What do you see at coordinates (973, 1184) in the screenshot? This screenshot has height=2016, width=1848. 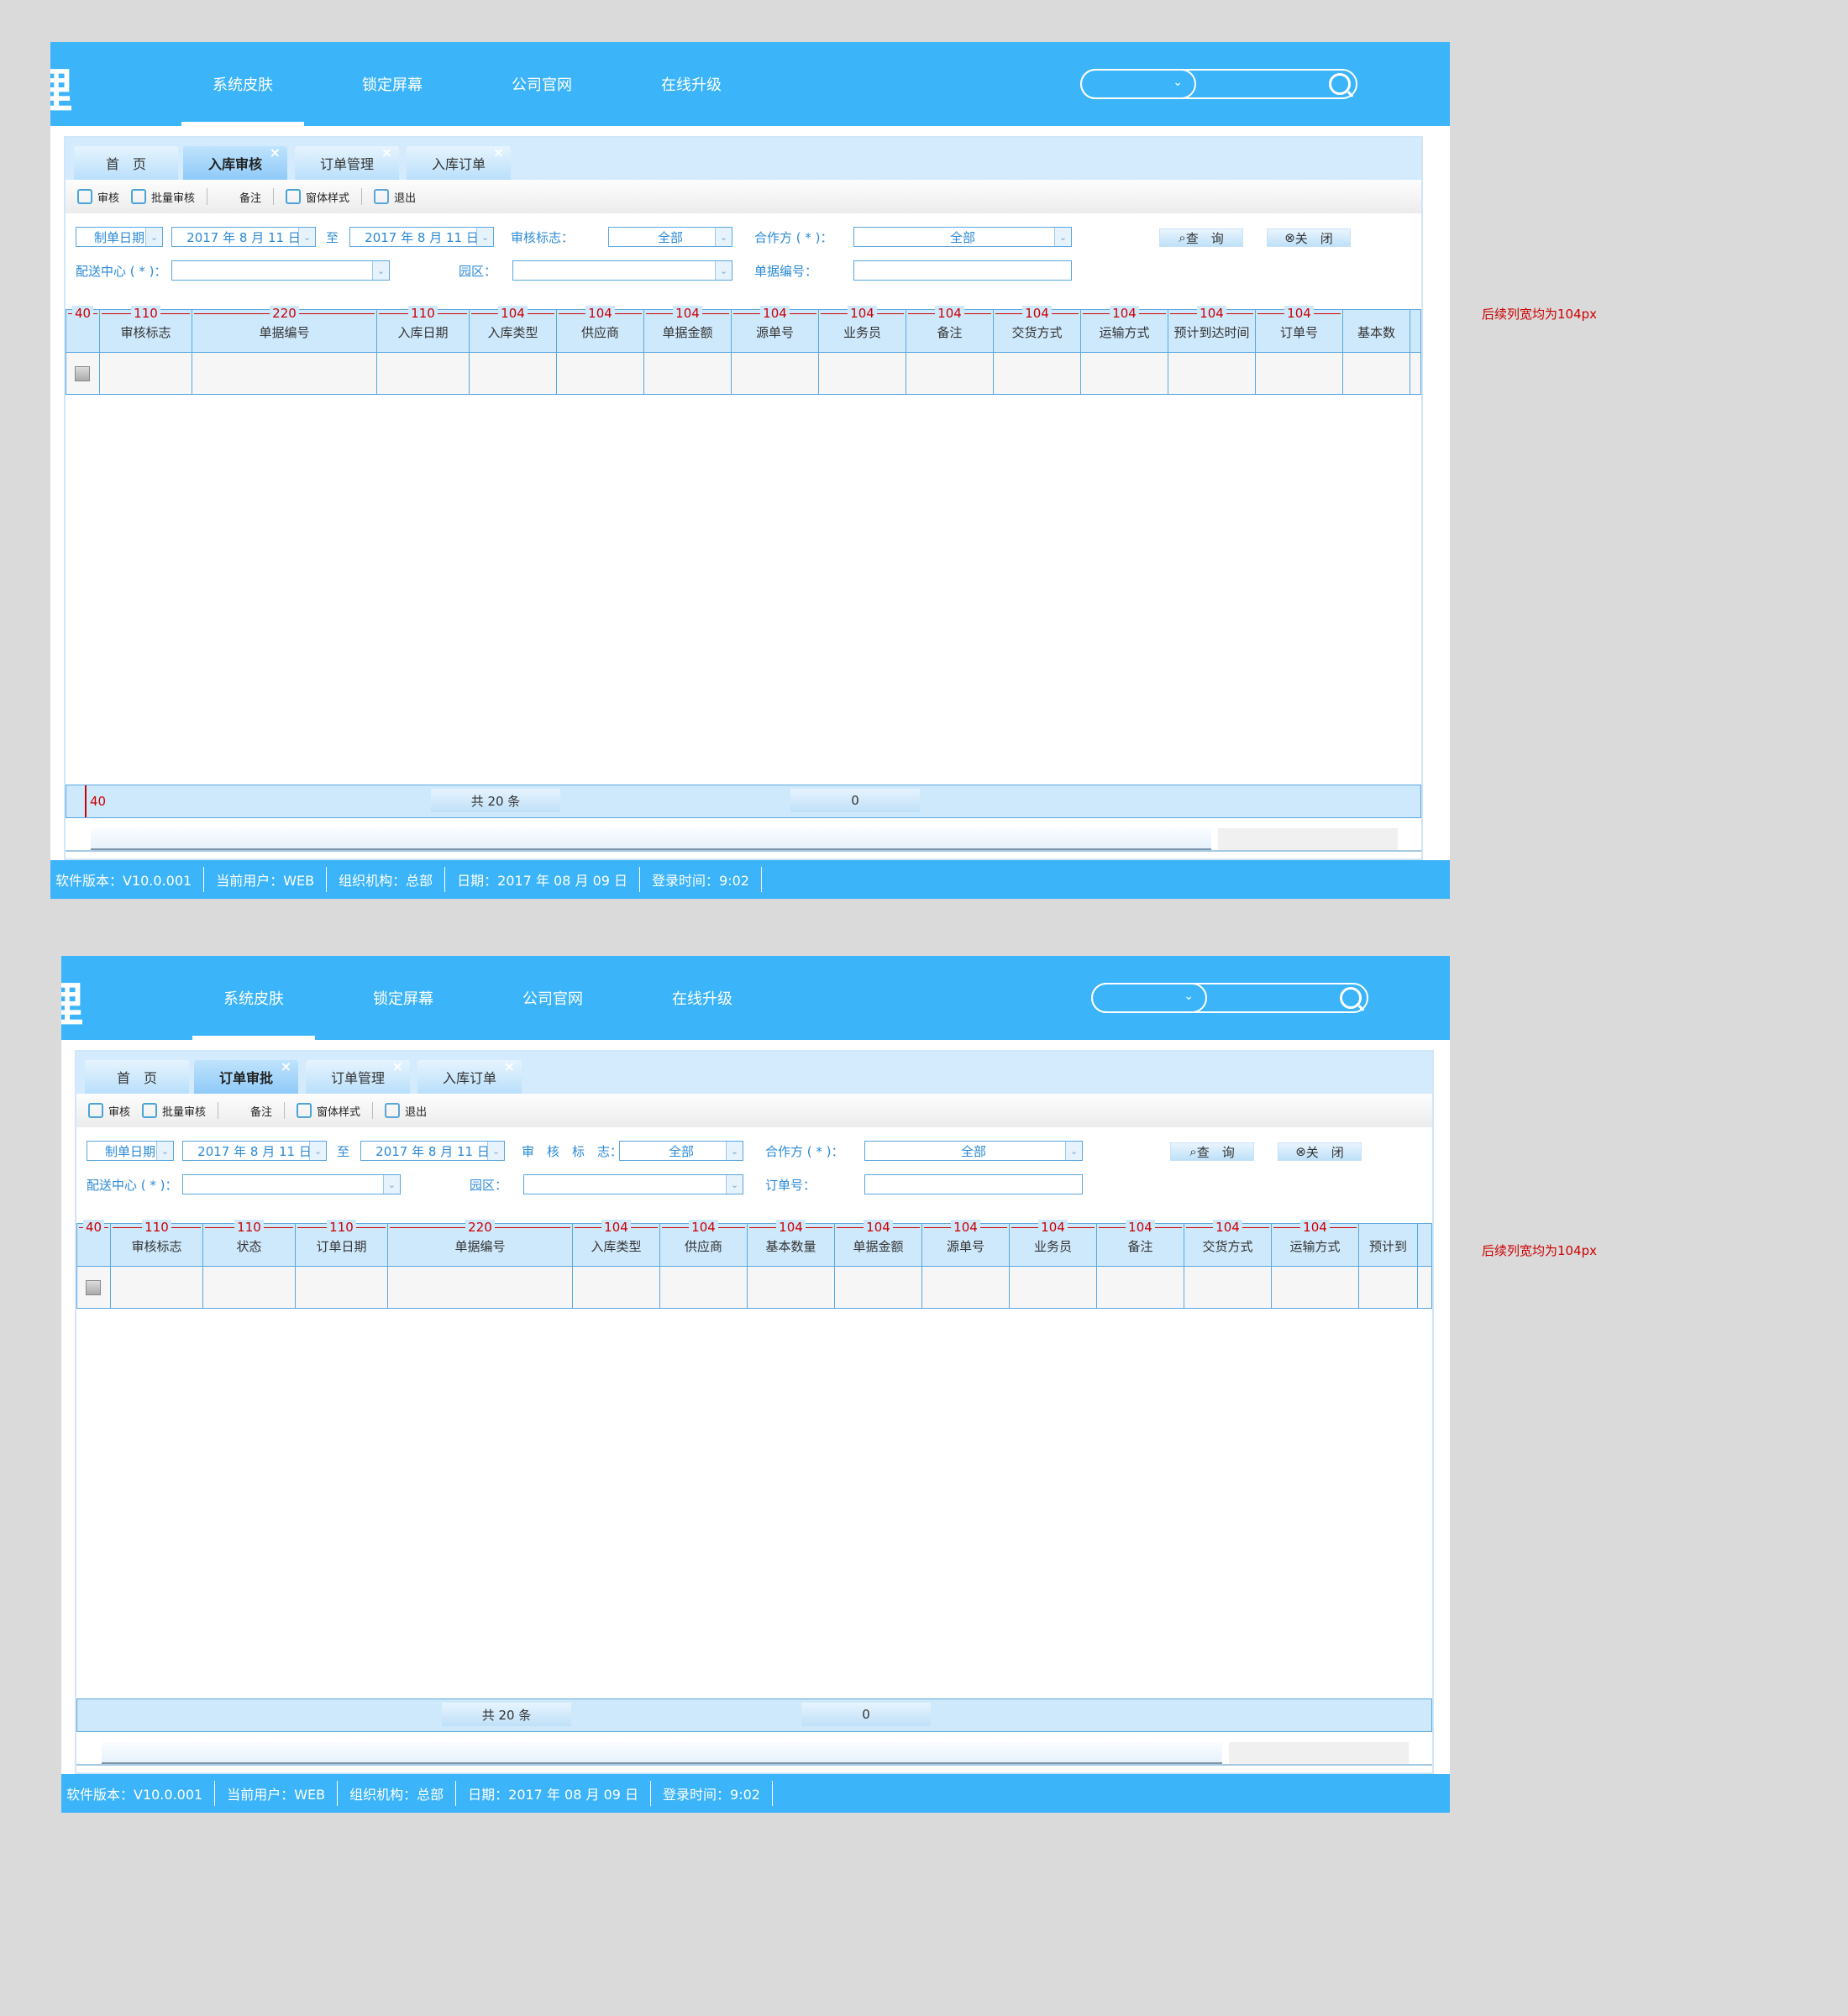 I see `number-input` at bounding box center [973, 1184].